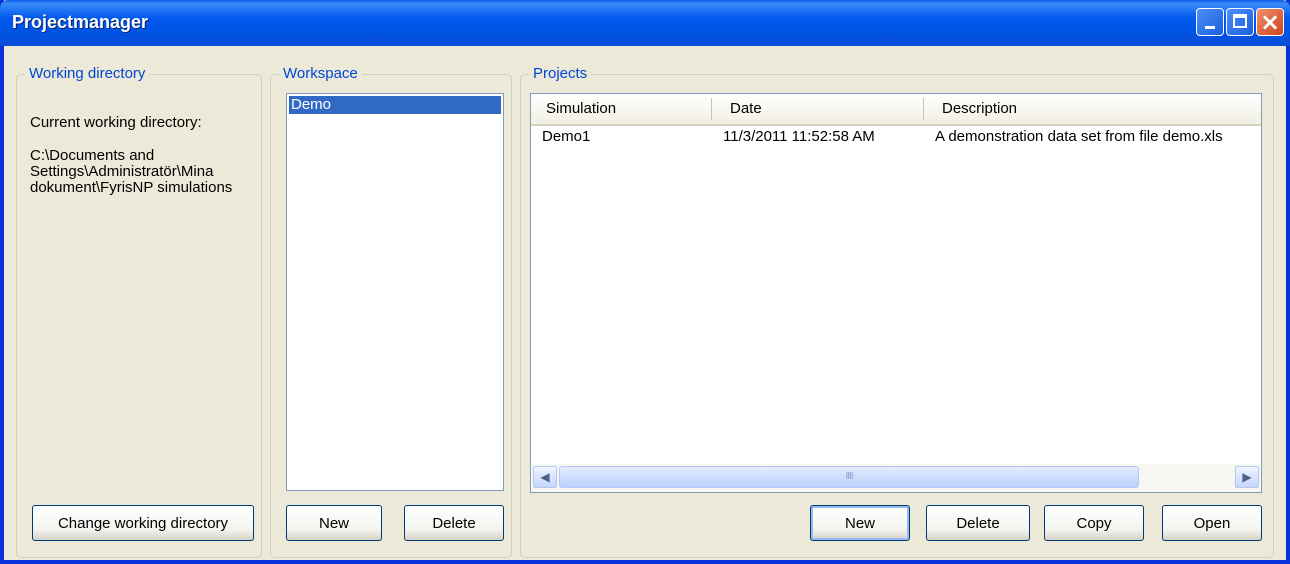 Image resolution: width=1290 pixels, height=564 pixels. What do you see at coordinates (395, 105) in the screenshot?
I see `workspace-item-demo: Demo` at bounding box center [395, 105].